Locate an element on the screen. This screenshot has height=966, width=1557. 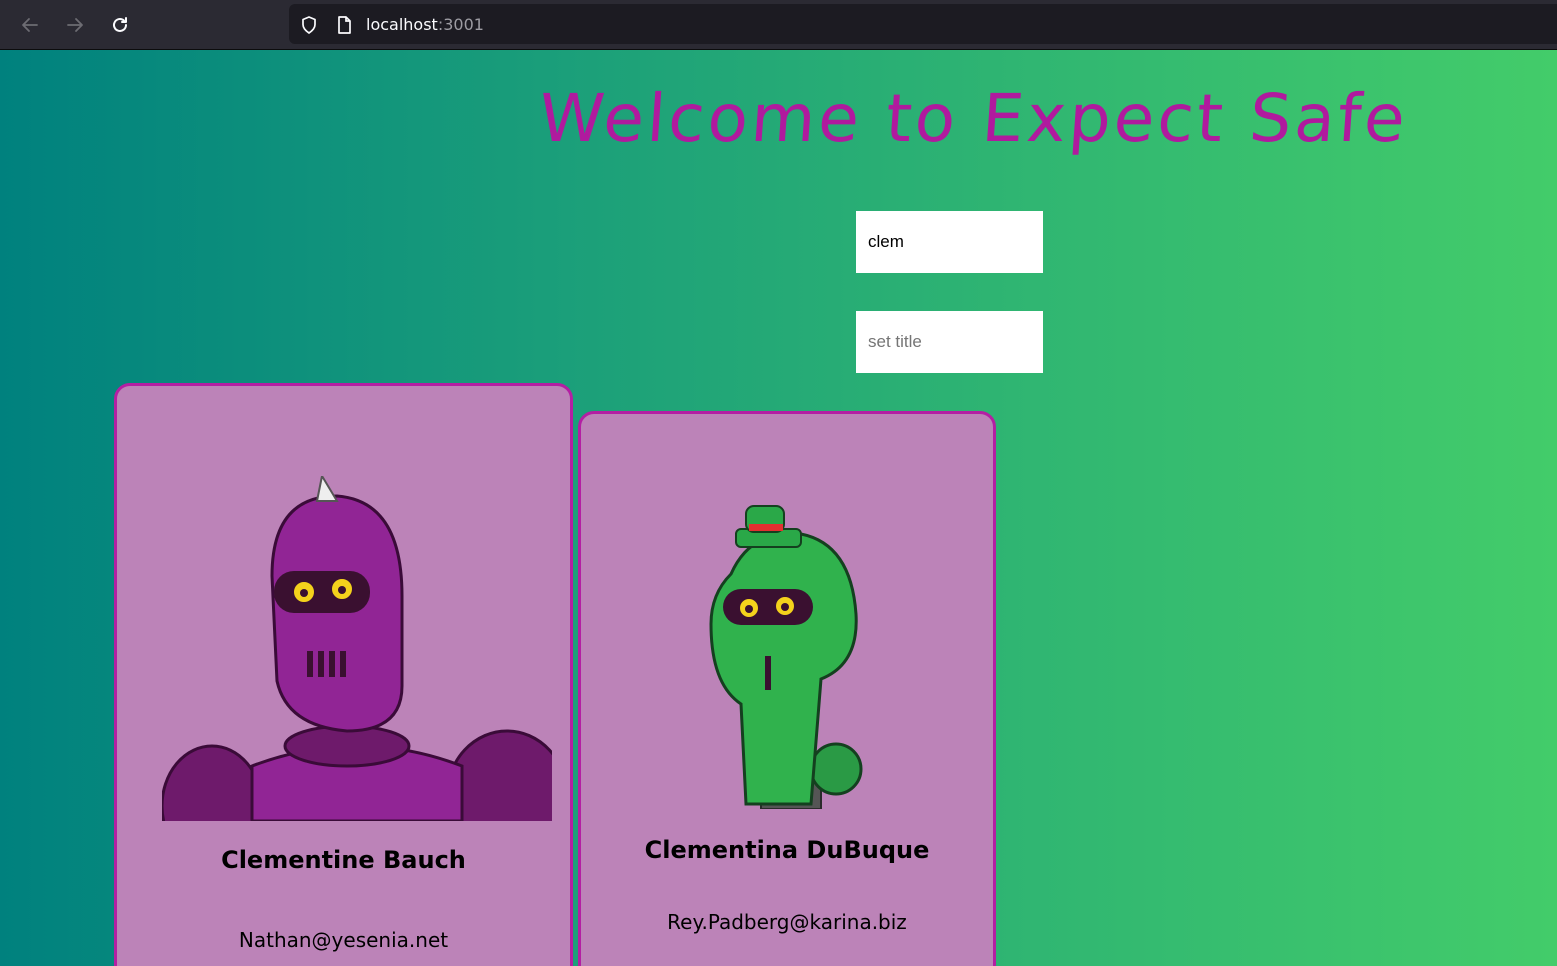
arrow-right-icon is located at coordinates (75, 25).